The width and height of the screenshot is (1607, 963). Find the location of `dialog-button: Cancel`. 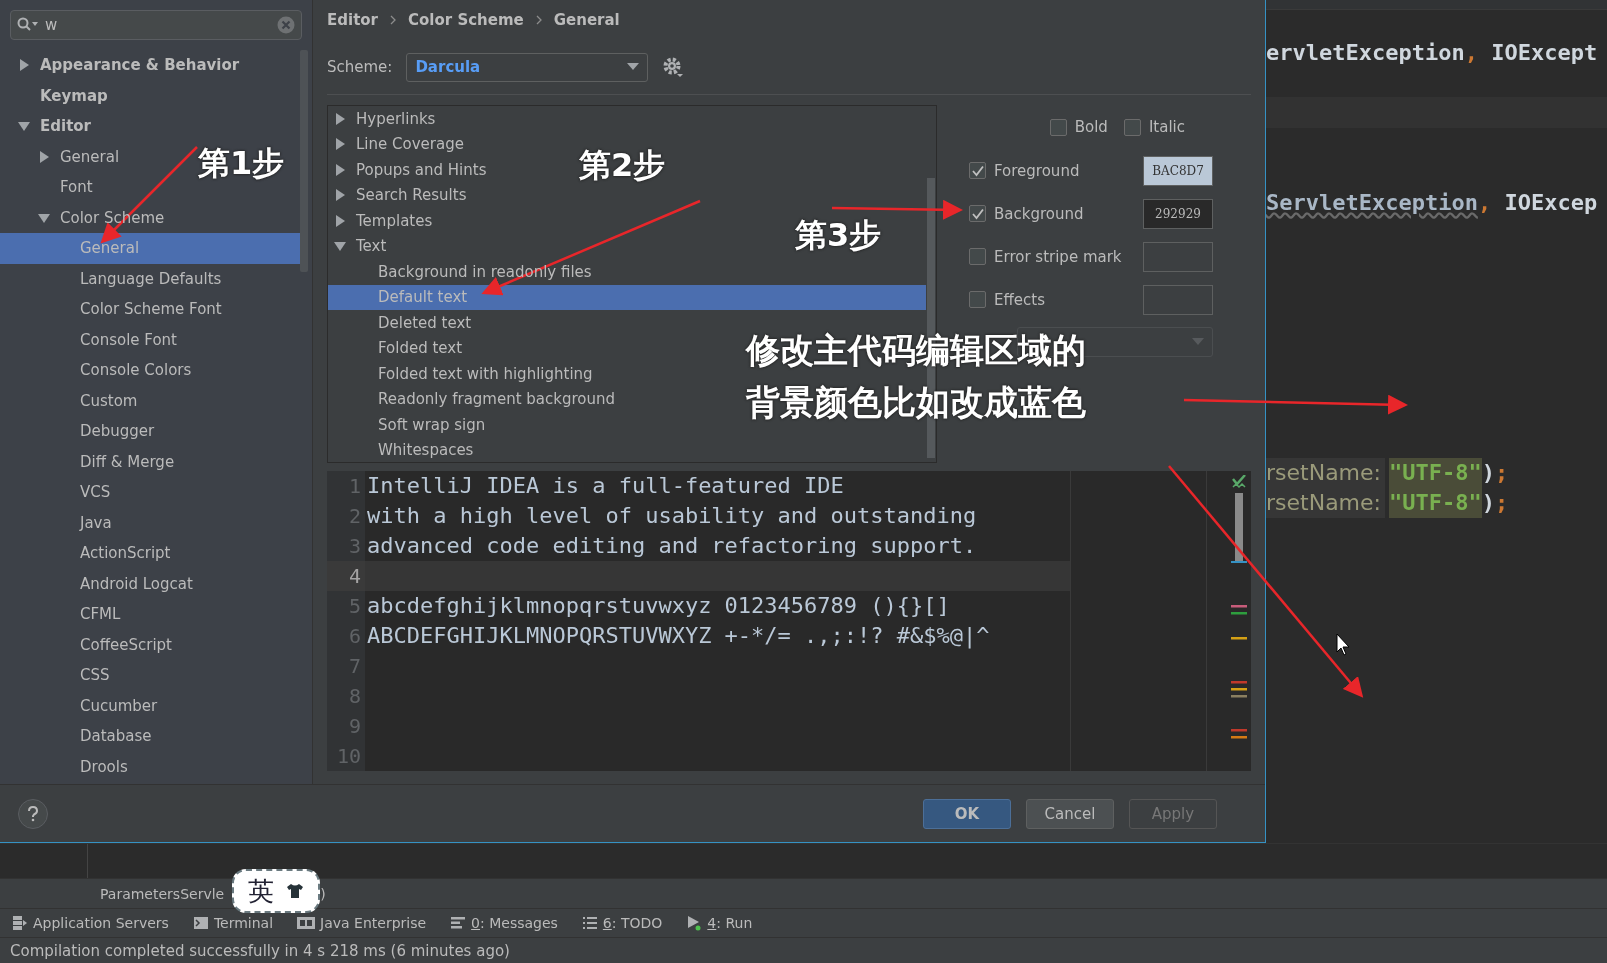

dialog-button: Cancel is located at coordinates (1070, 813).